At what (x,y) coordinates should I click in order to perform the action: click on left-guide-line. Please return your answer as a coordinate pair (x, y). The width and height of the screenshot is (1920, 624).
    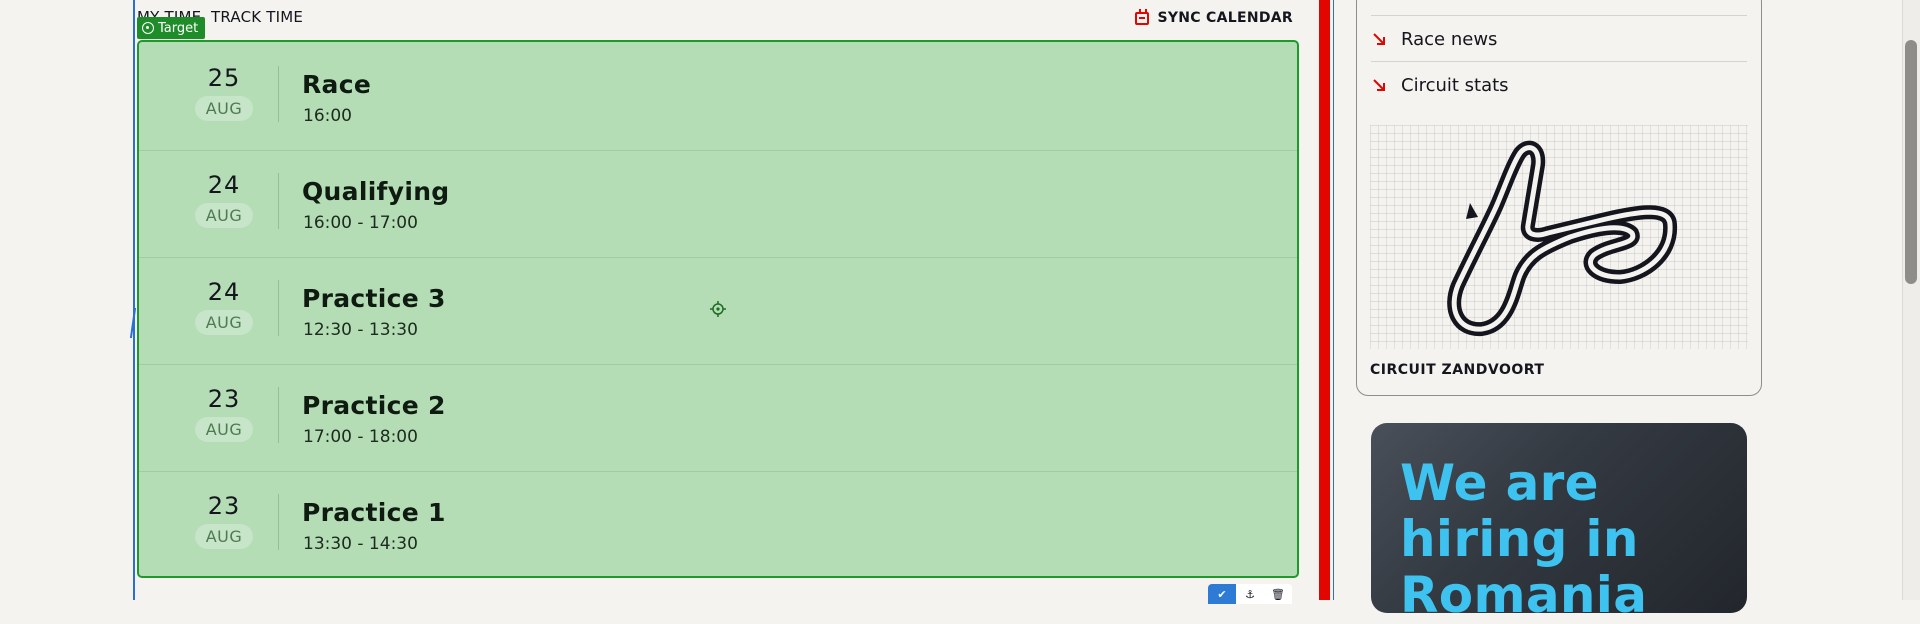
    Looking at the image, I should click on (134, 300).